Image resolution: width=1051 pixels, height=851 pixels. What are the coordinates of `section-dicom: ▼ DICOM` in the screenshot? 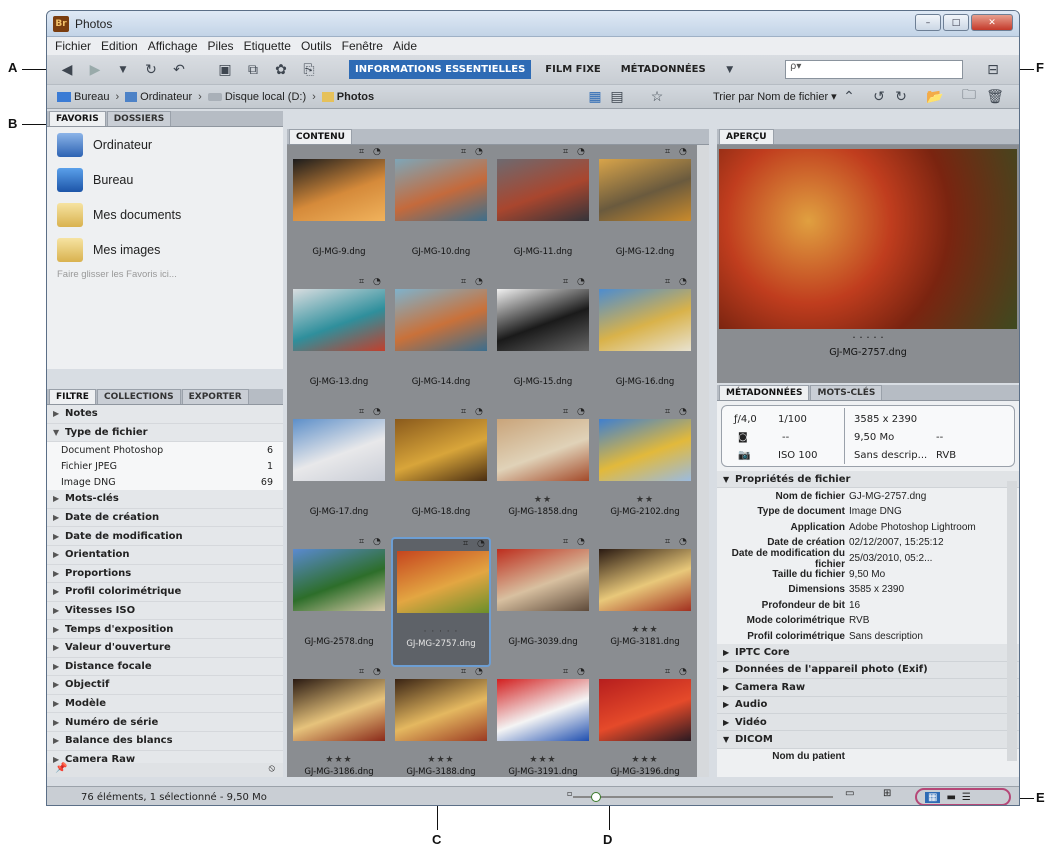 It's located at (868, 740).